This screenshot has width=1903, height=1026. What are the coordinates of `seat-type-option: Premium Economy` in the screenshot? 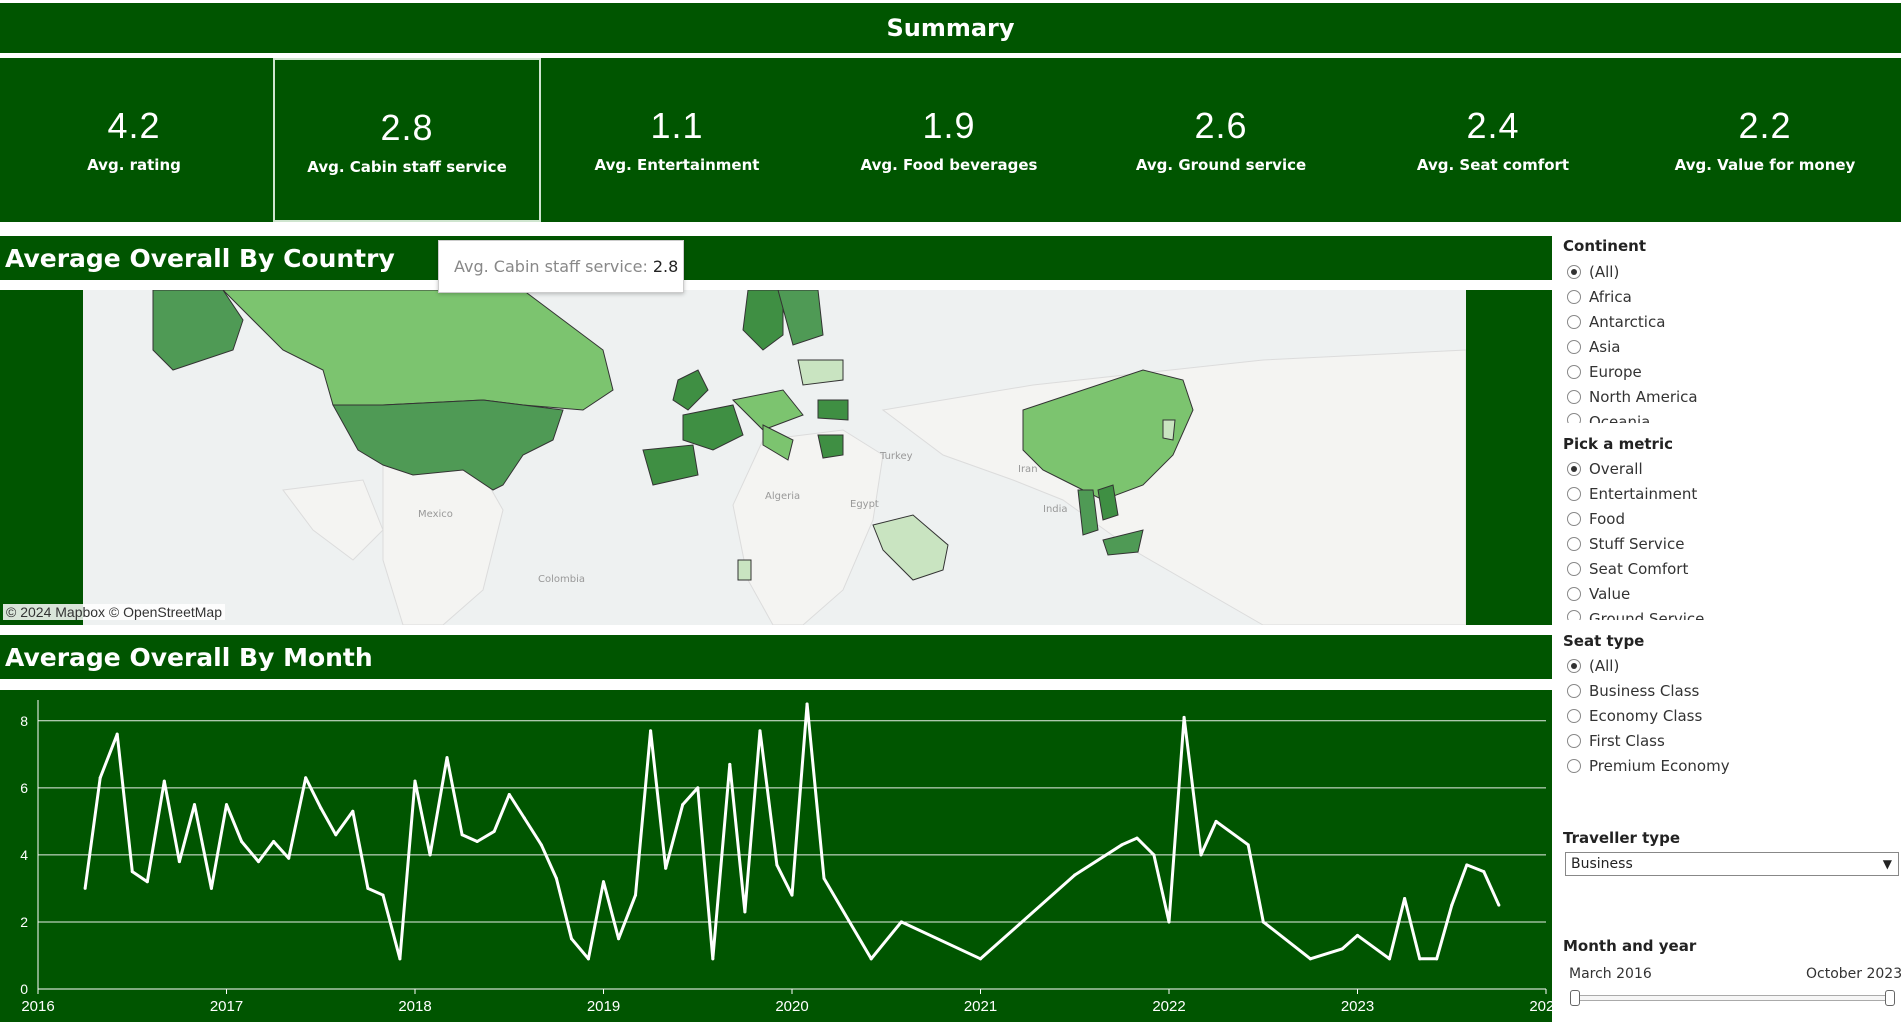 It's located at (1648, 766).